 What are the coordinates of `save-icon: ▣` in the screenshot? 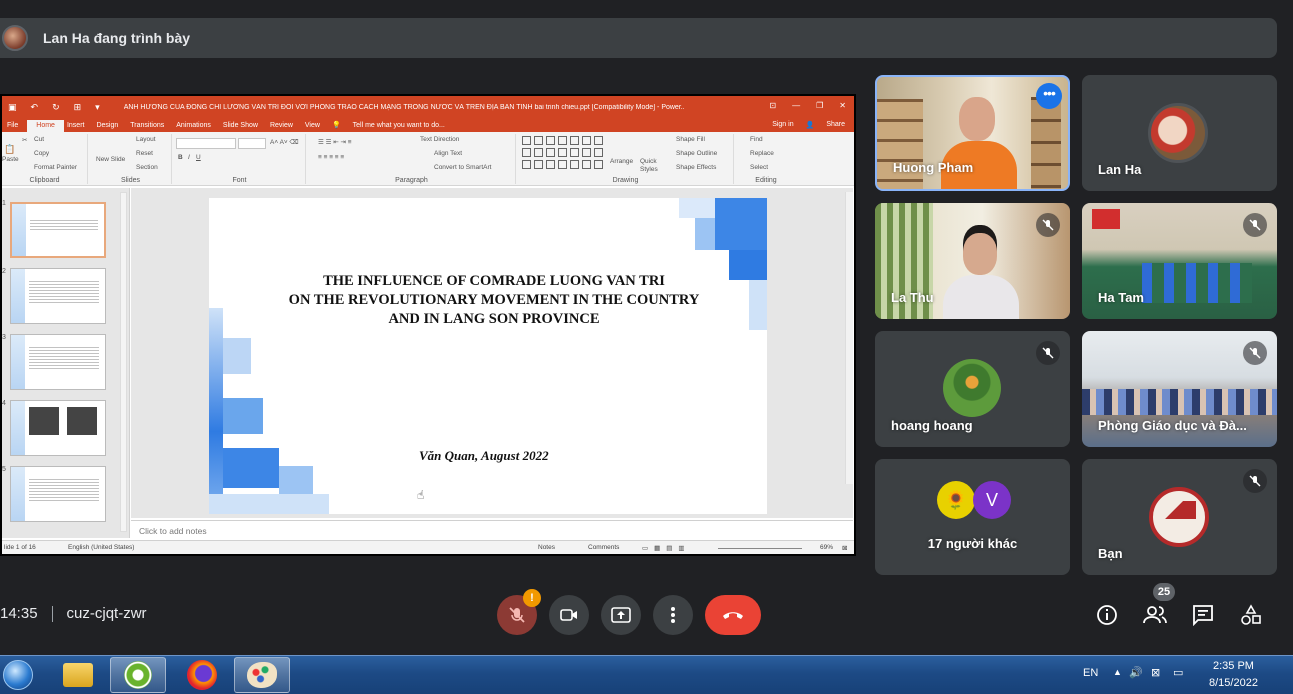 It's located at (12, 107).